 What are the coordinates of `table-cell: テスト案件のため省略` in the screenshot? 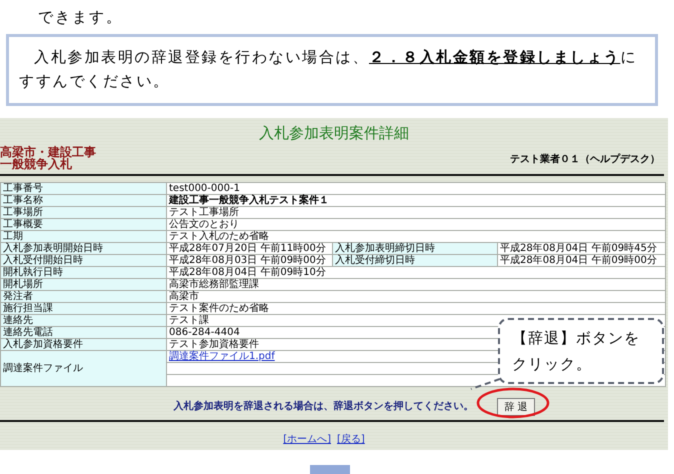 It's located at (416, 308).